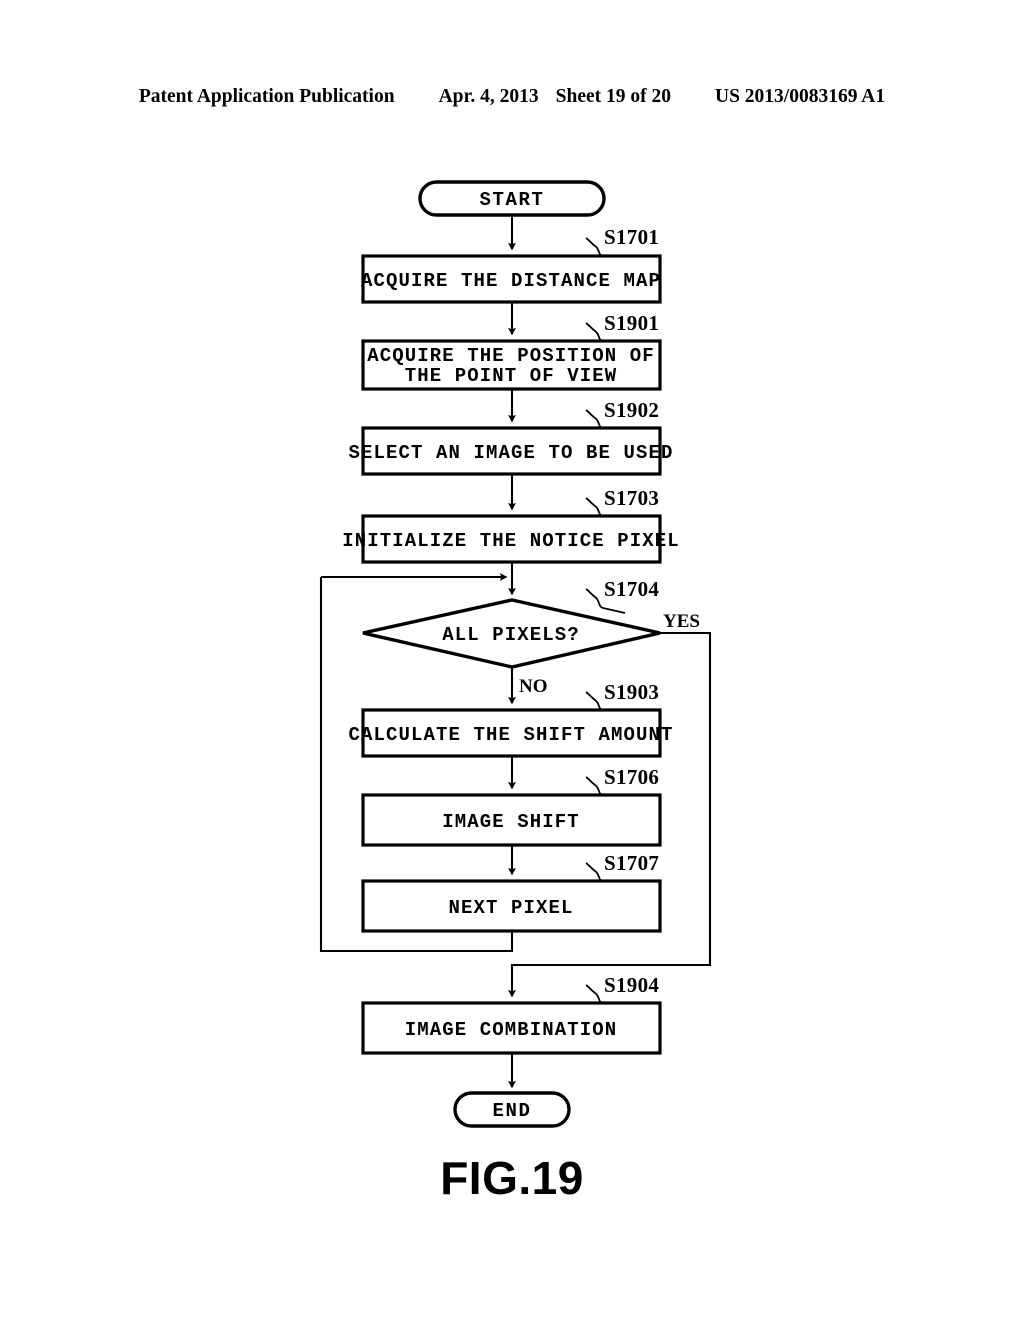 Image resolution: width=1024 pixels, height=1320 pixels. Describe the element at coordinates (533, 686) in the screenshot. I see `branch-label-no: NO` at that location.